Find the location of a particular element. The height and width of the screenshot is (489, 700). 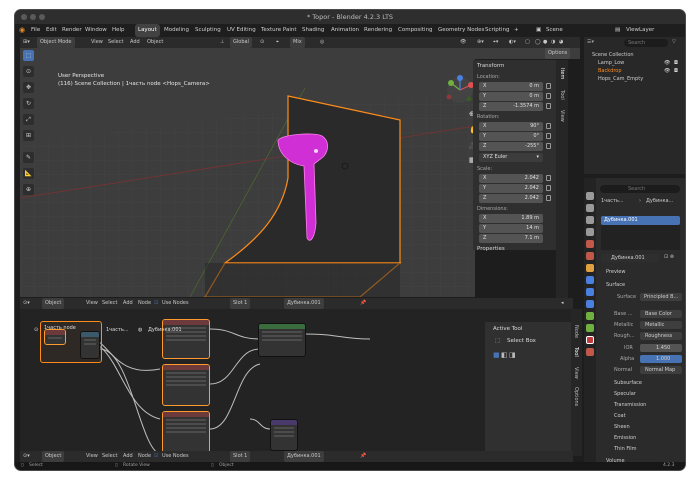

properties-search-input: Search is located at coordinates (640, 189).